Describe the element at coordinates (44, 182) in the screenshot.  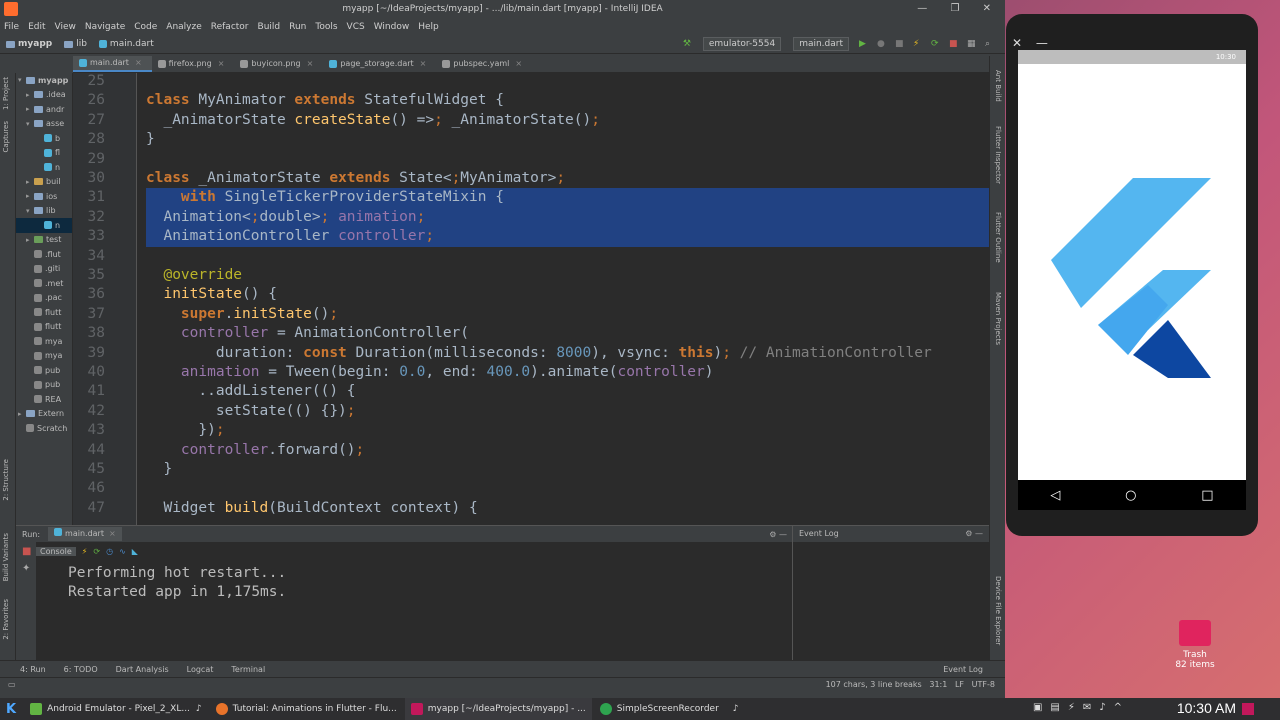
I see `tree-item: ▸ buil` at that location.